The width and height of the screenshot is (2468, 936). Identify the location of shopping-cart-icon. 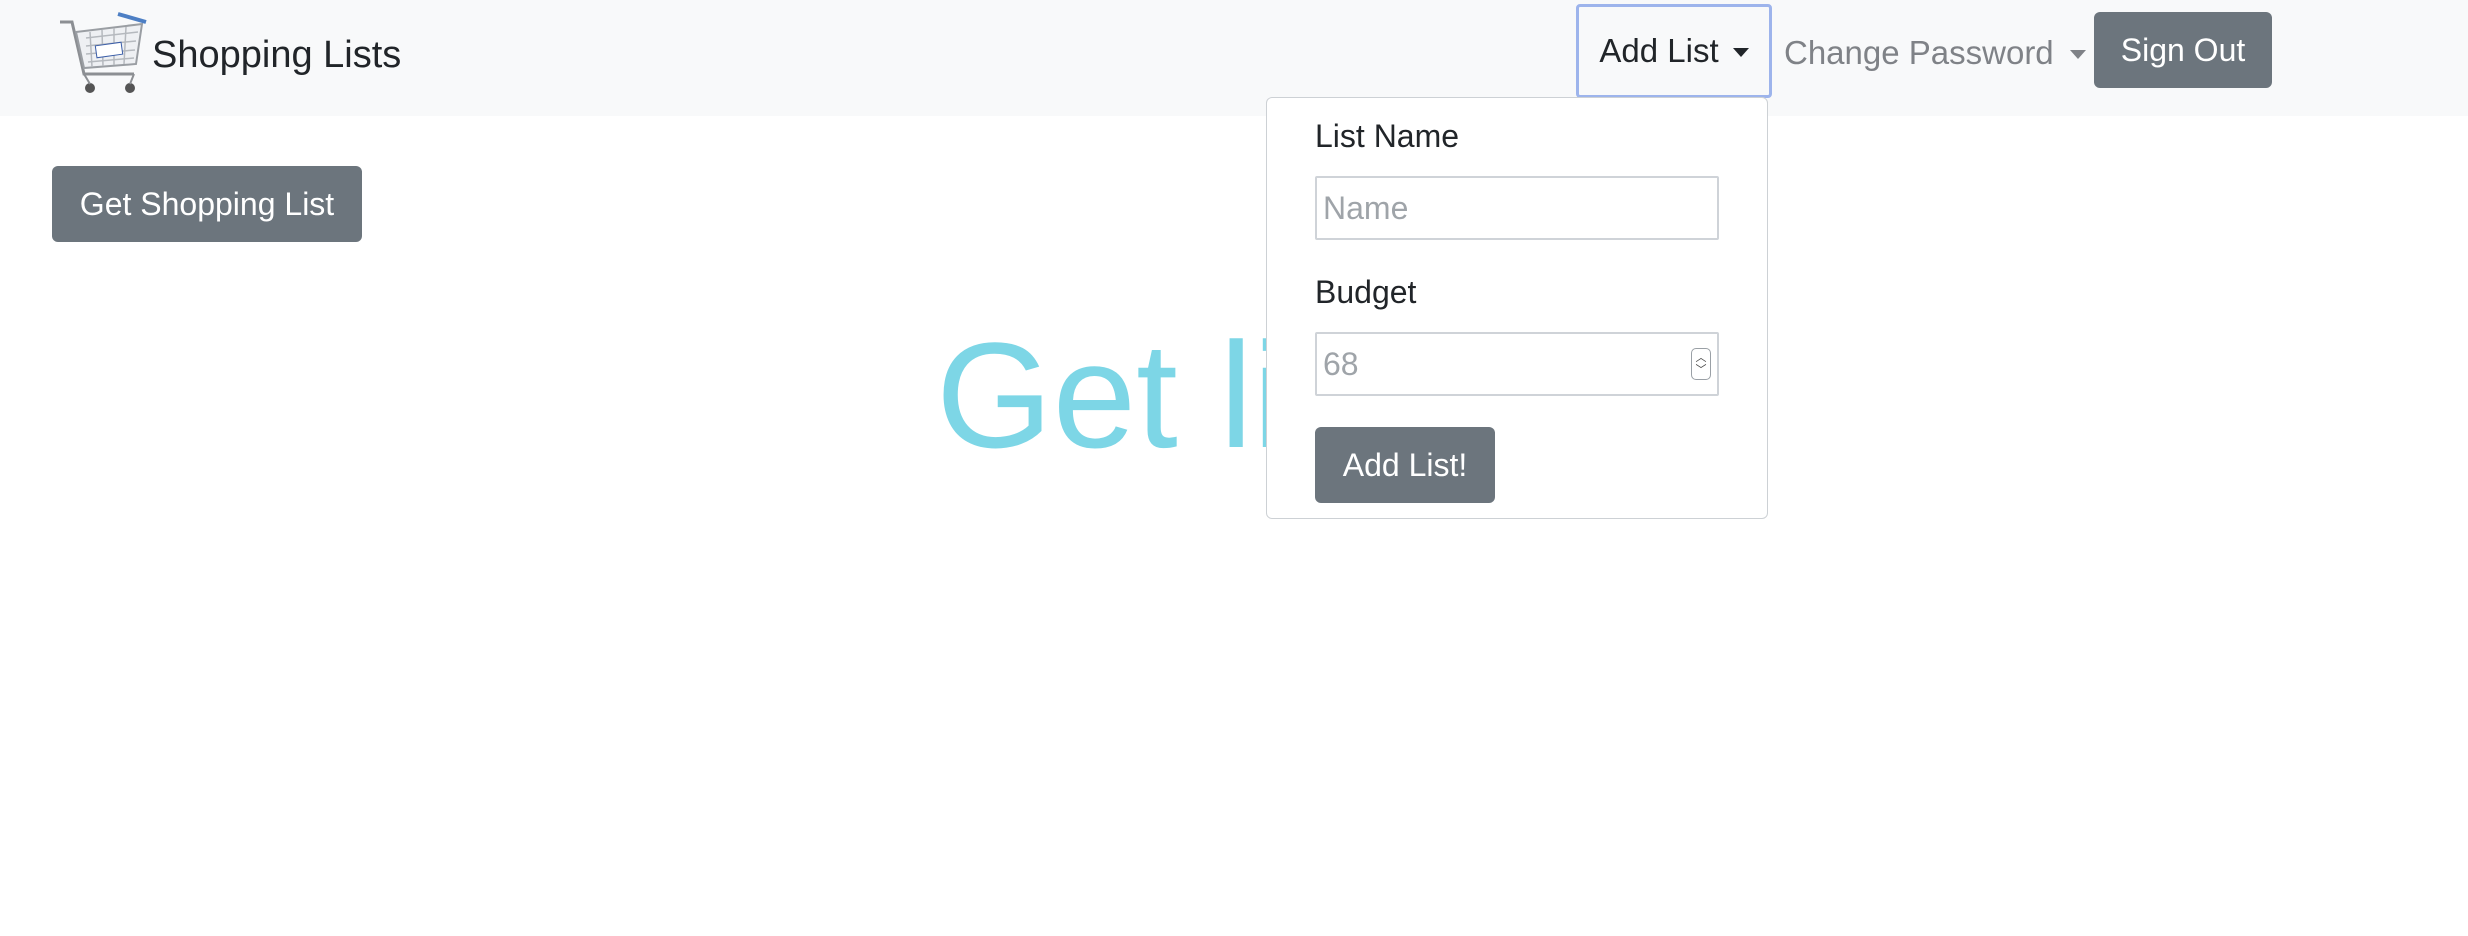
(103, 52).